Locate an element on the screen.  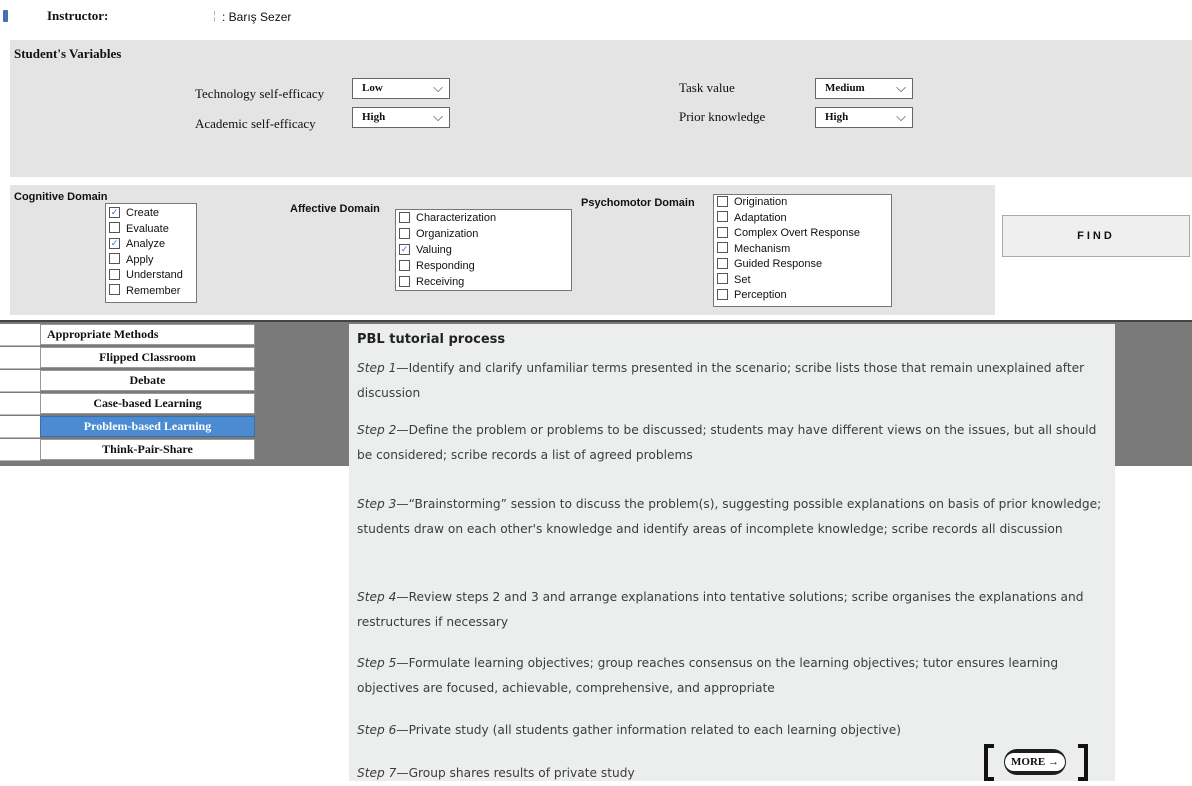
checkbox-item: ✓ Analyze is located at coordinates (137, 244).